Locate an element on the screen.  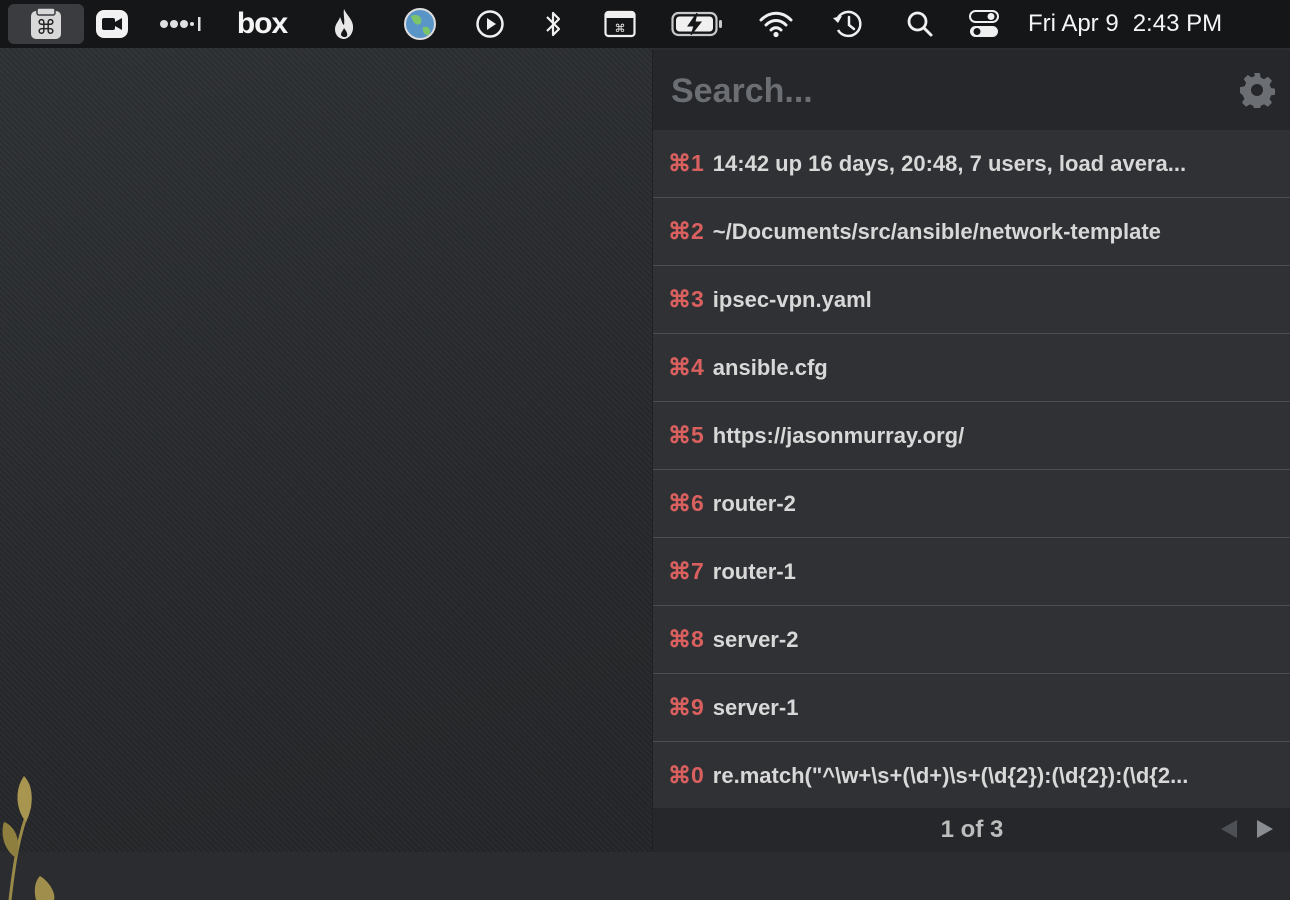
wifi-icon is located at coordinates (776, 24).